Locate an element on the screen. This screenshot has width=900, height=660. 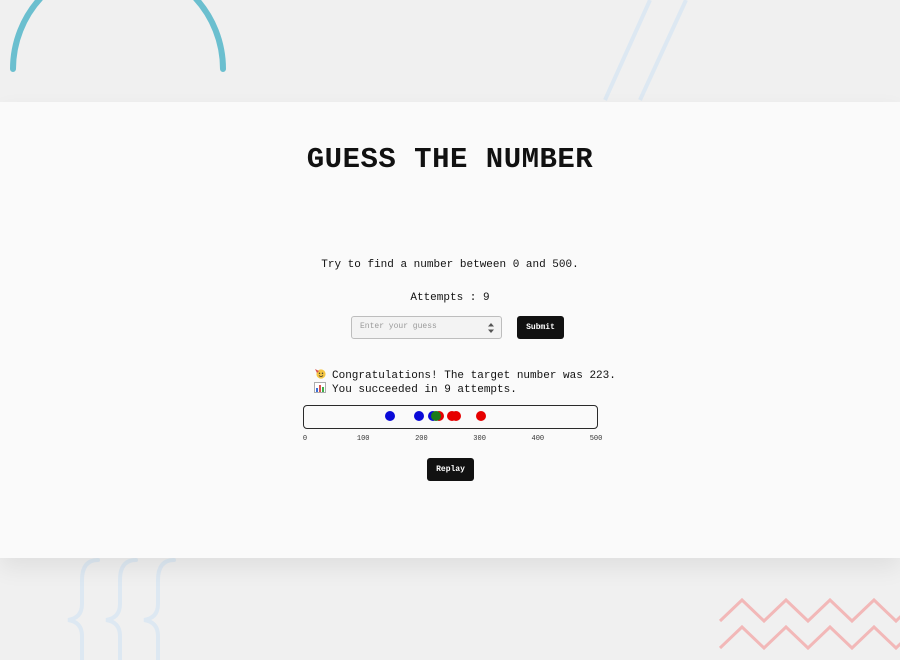
summary-message: You succeeded in 9 attempts. is located at coordinates (415, 389).